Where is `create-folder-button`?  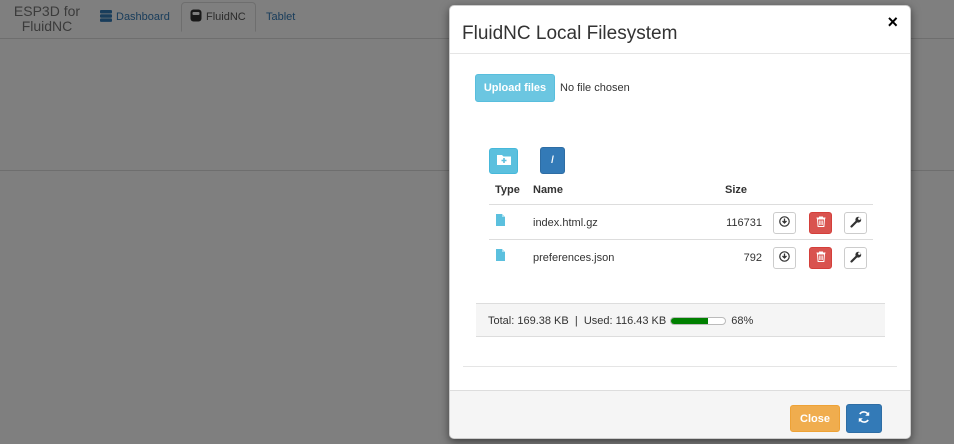
create-folder-button is located at coordinates (503, 161).